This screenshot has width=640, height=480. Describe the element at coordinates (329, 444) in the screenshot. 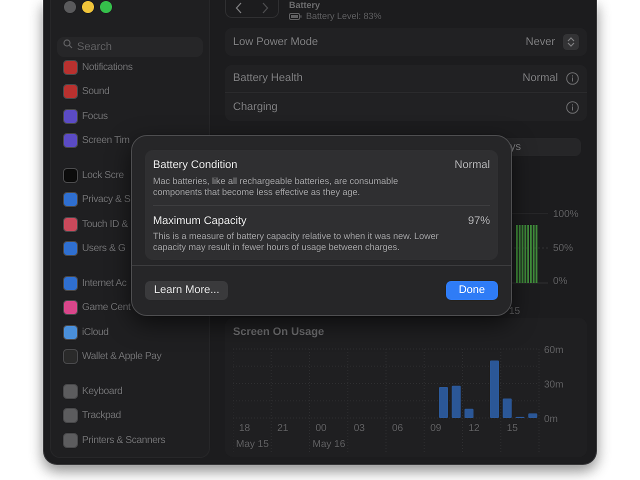

I see `date-label: May 16` at that location.